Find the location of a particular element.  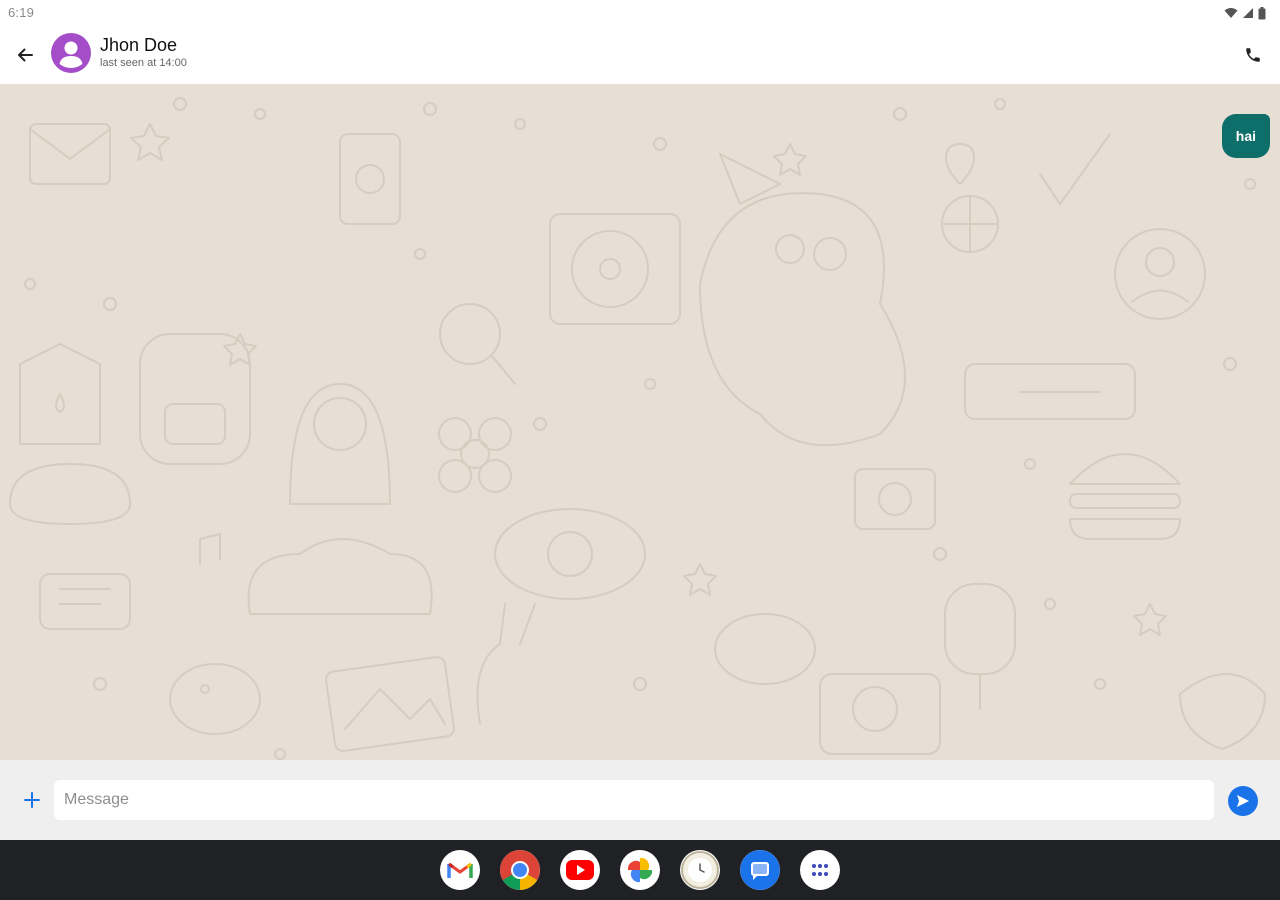

taskbar is located at coordinates (640, 870).